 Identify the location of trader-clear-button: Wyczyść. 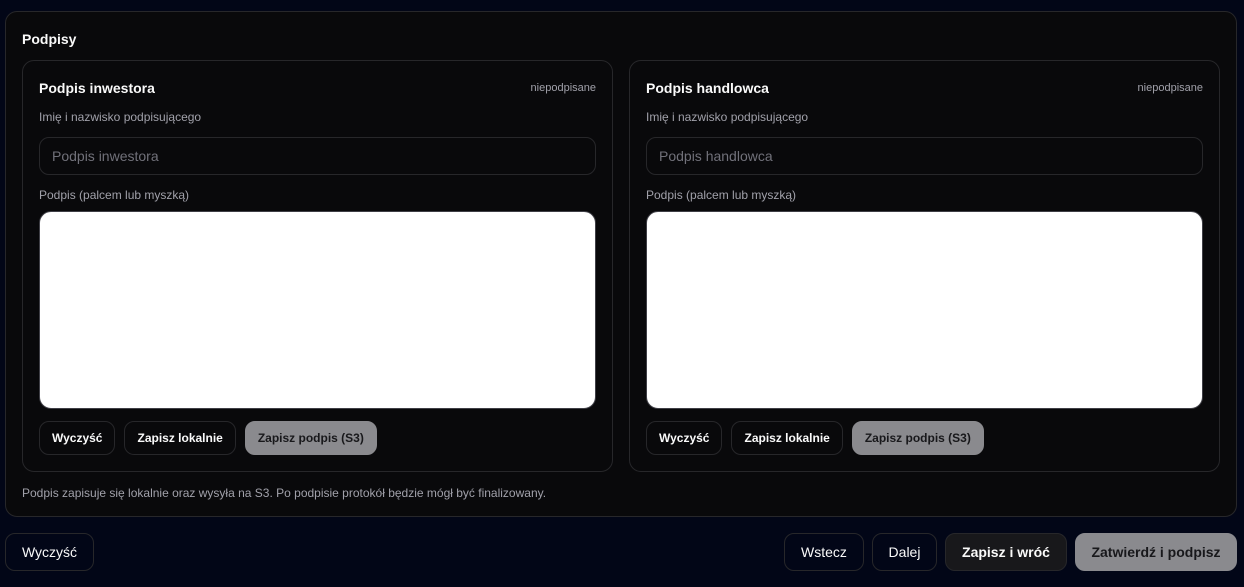
(684, 438).